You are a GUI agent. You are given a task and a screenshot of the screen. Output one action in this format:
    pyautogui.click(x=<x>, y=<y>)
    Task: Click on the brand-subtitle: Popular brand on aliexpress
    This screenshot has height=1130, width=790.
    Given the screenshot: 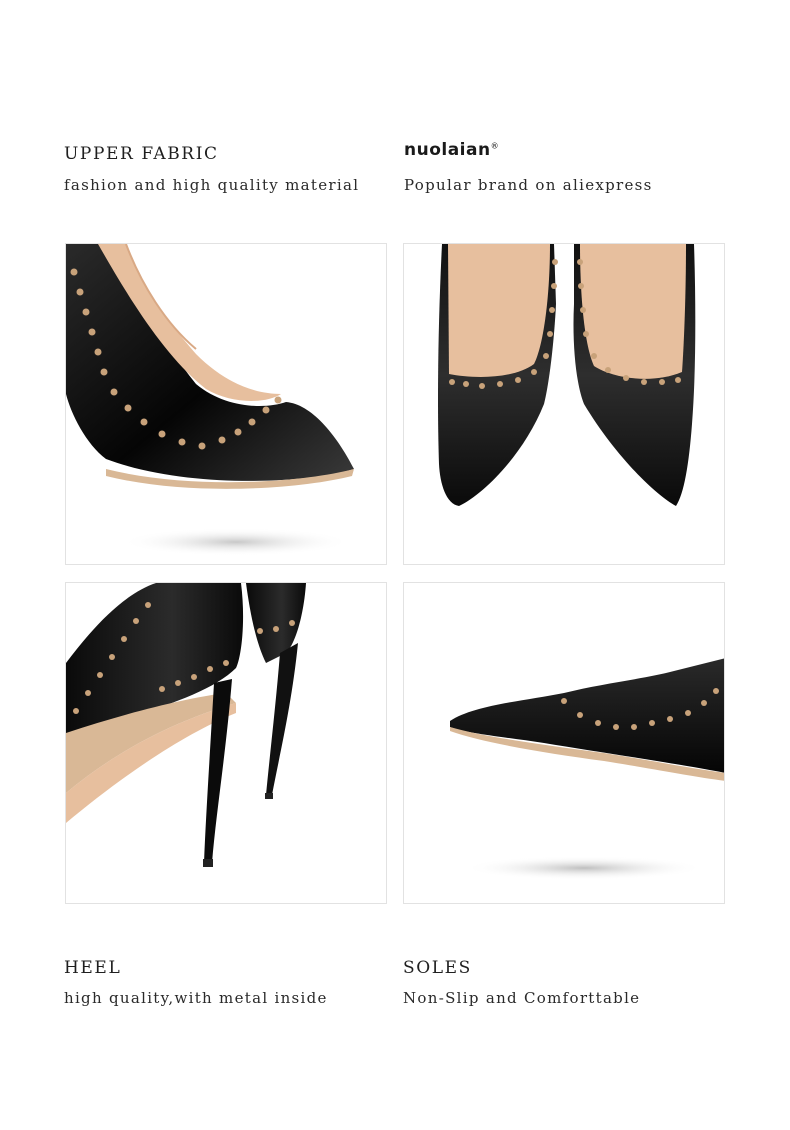 What is the action you would take?
    pyautogui.click(x=528, y=185)
    